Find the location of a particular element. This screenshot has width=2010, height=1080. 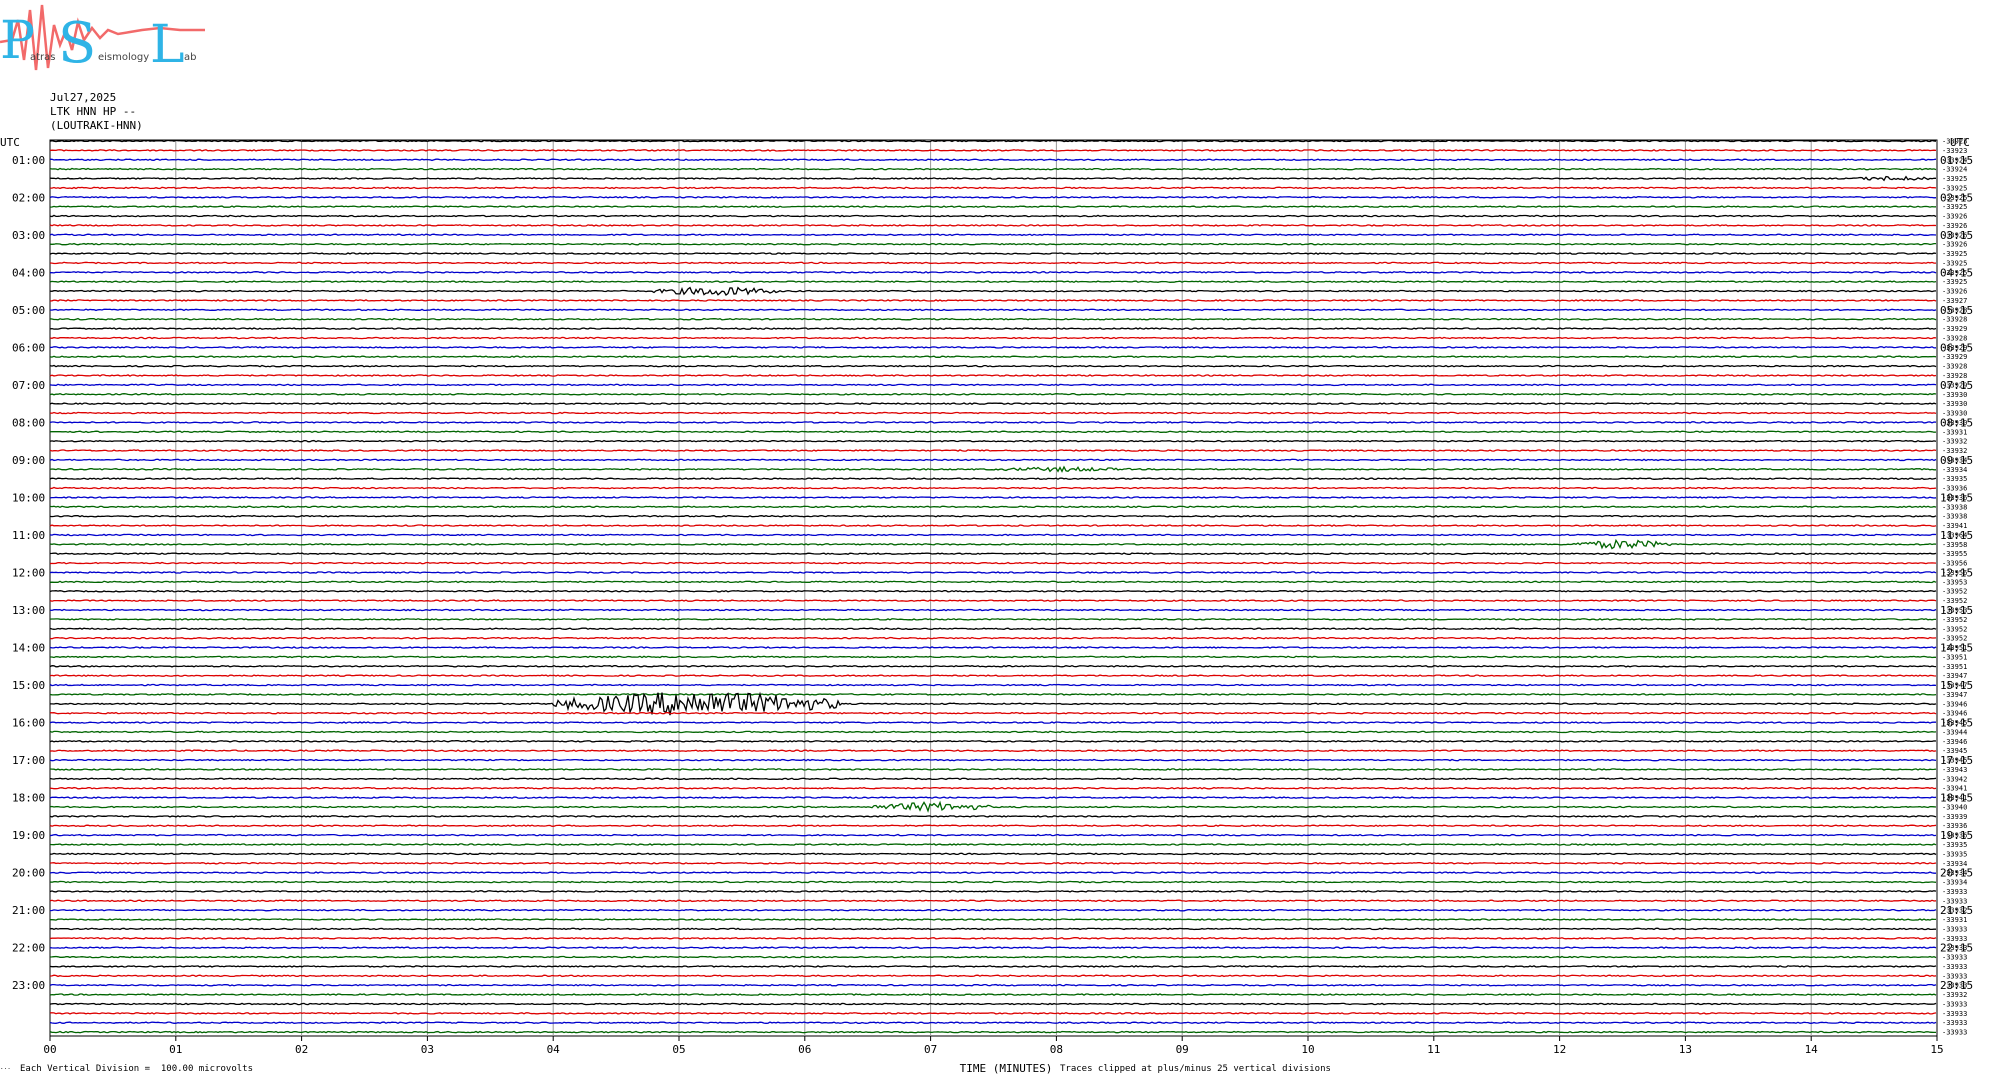

trace-offset-label: -33924 is located at coordinates (1954, 170).